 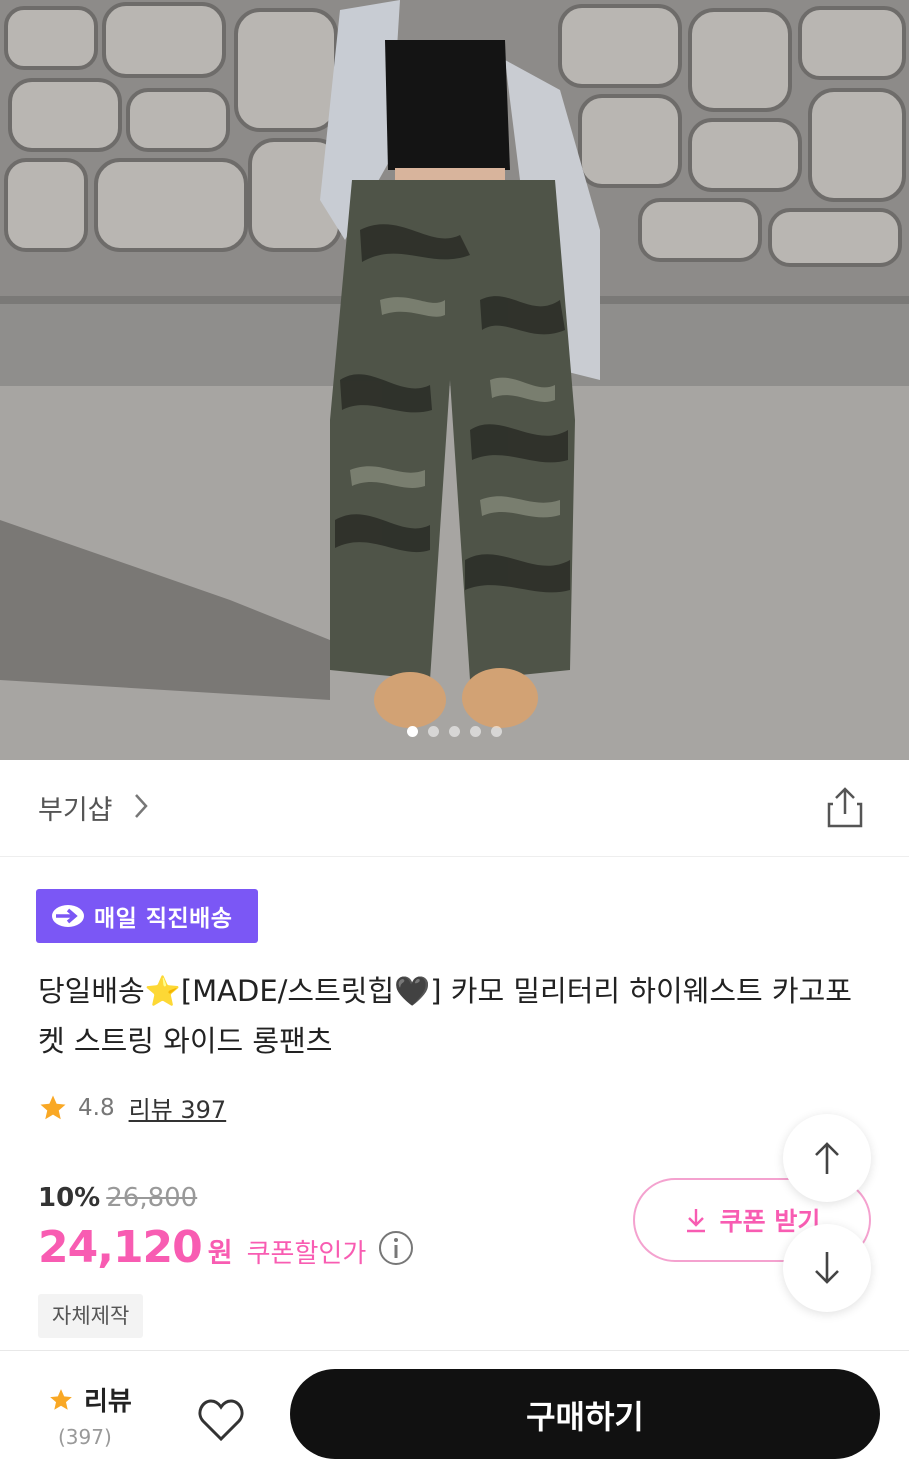 I want to click on review-link: 리뷰 397, so click(x=178, y=1107).